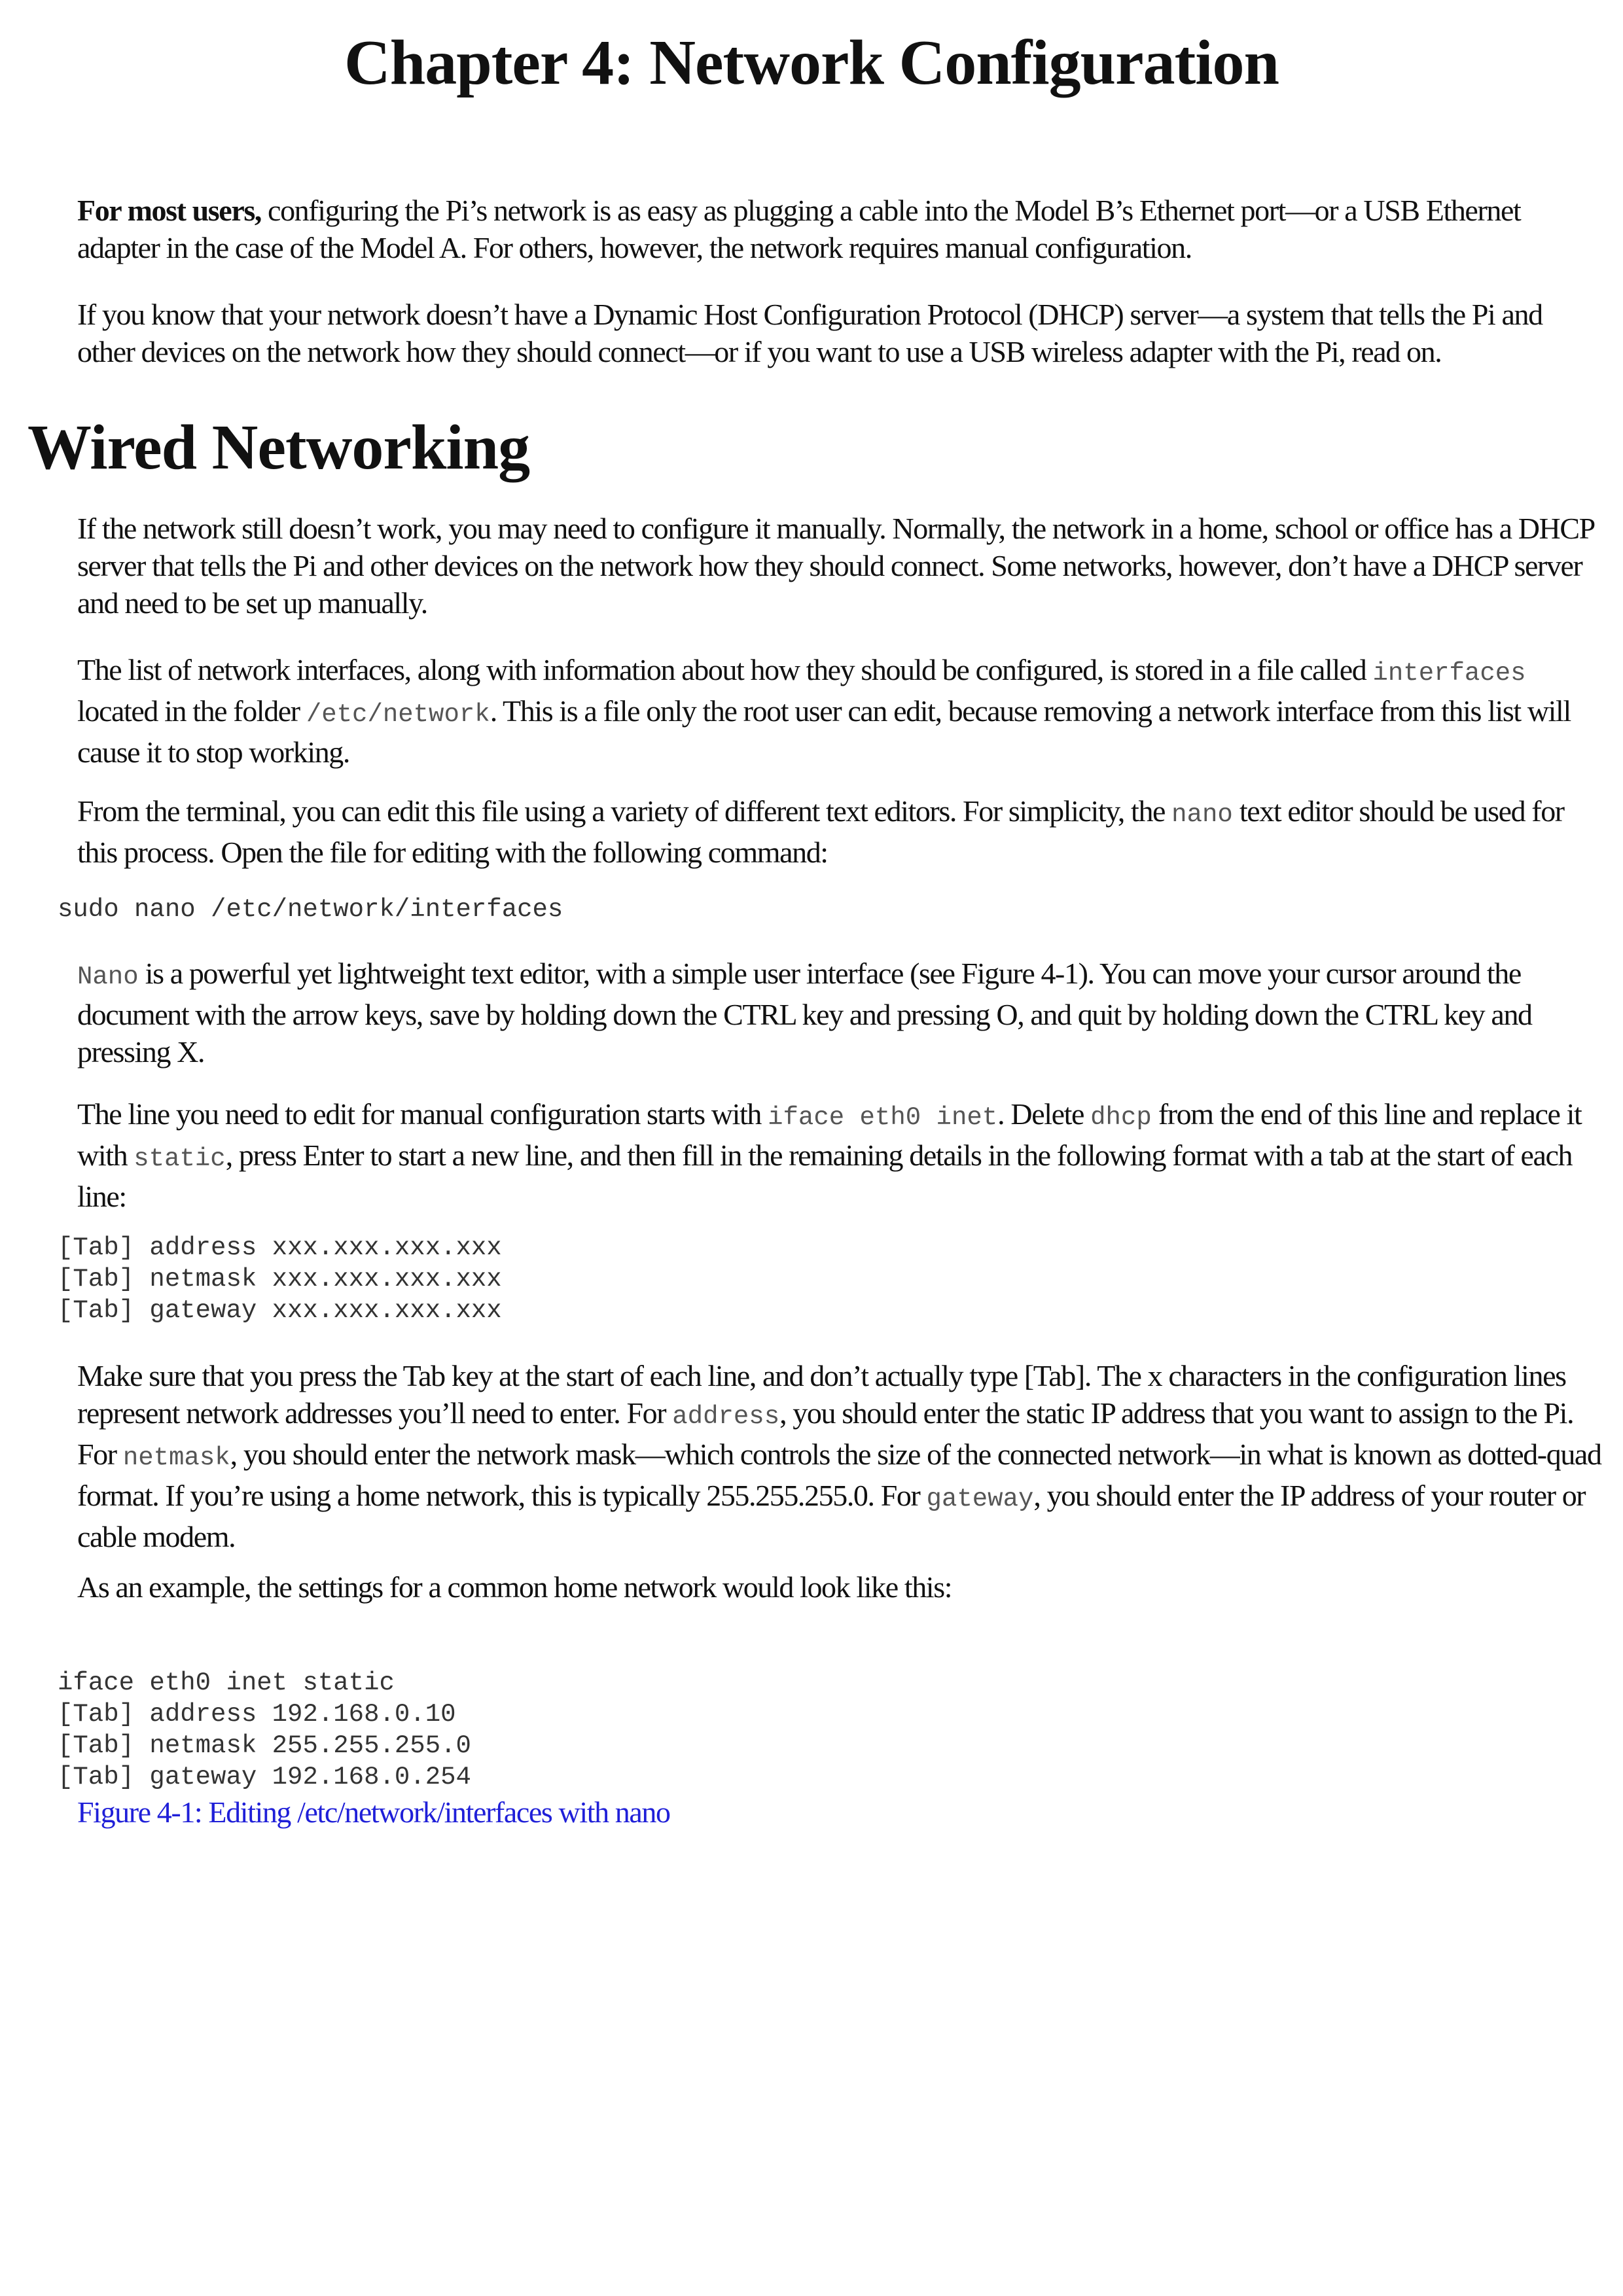  What do you see at coordinates (108, 977) in the screenshot?
I see `inline-code-nano-title: Nano` at bounding box center [108, 977].